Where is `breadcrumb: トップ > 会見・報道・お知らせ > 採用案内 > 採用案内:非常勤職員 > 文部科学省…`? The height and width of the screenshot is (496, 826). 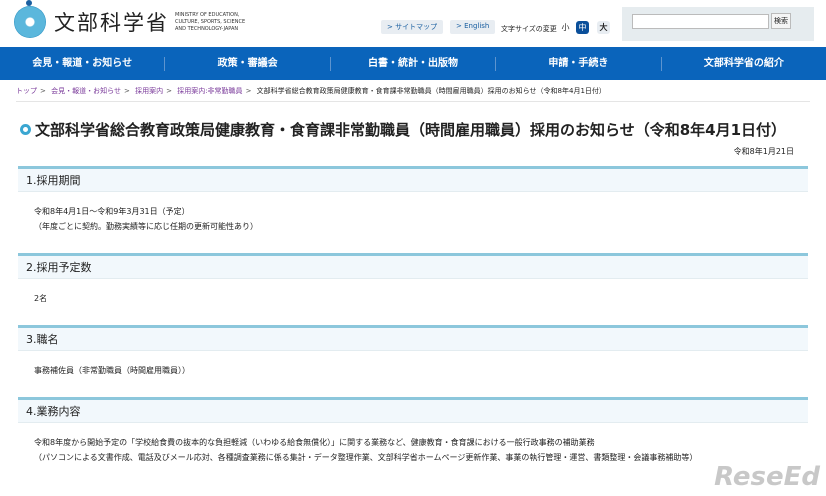
breadcrumb: トップ > 会見・報道・お知らせ > 採用案内 > 採用案内:非常勤職員 > 文部科学省… is located at coordinates (413, 91).